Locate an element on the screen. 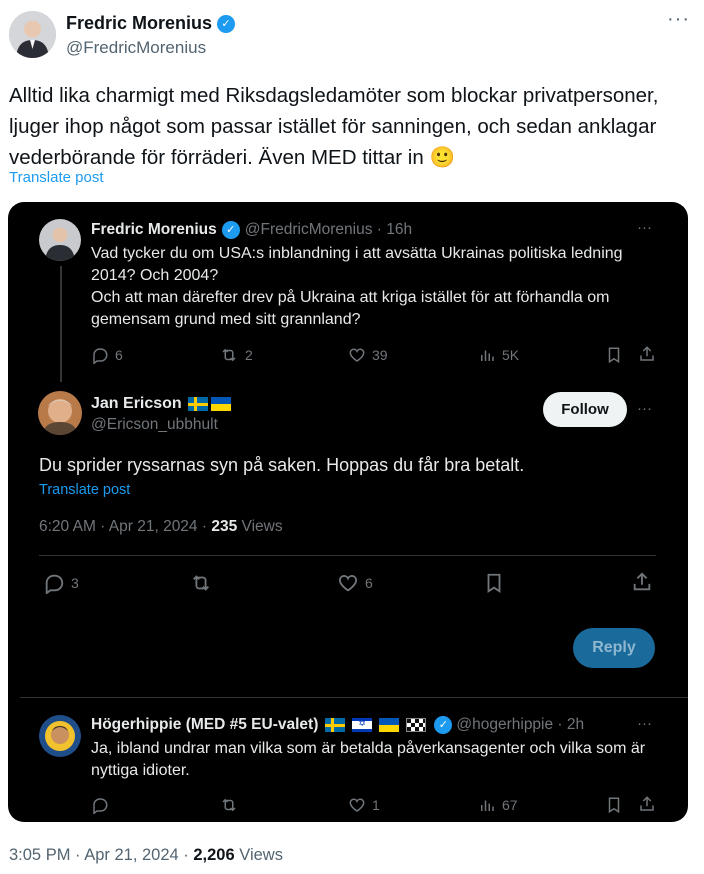 This screenshot has width=704, height=874. reply-handle-time: @hogerhippie · 2h is located at coordinates (520, 725).